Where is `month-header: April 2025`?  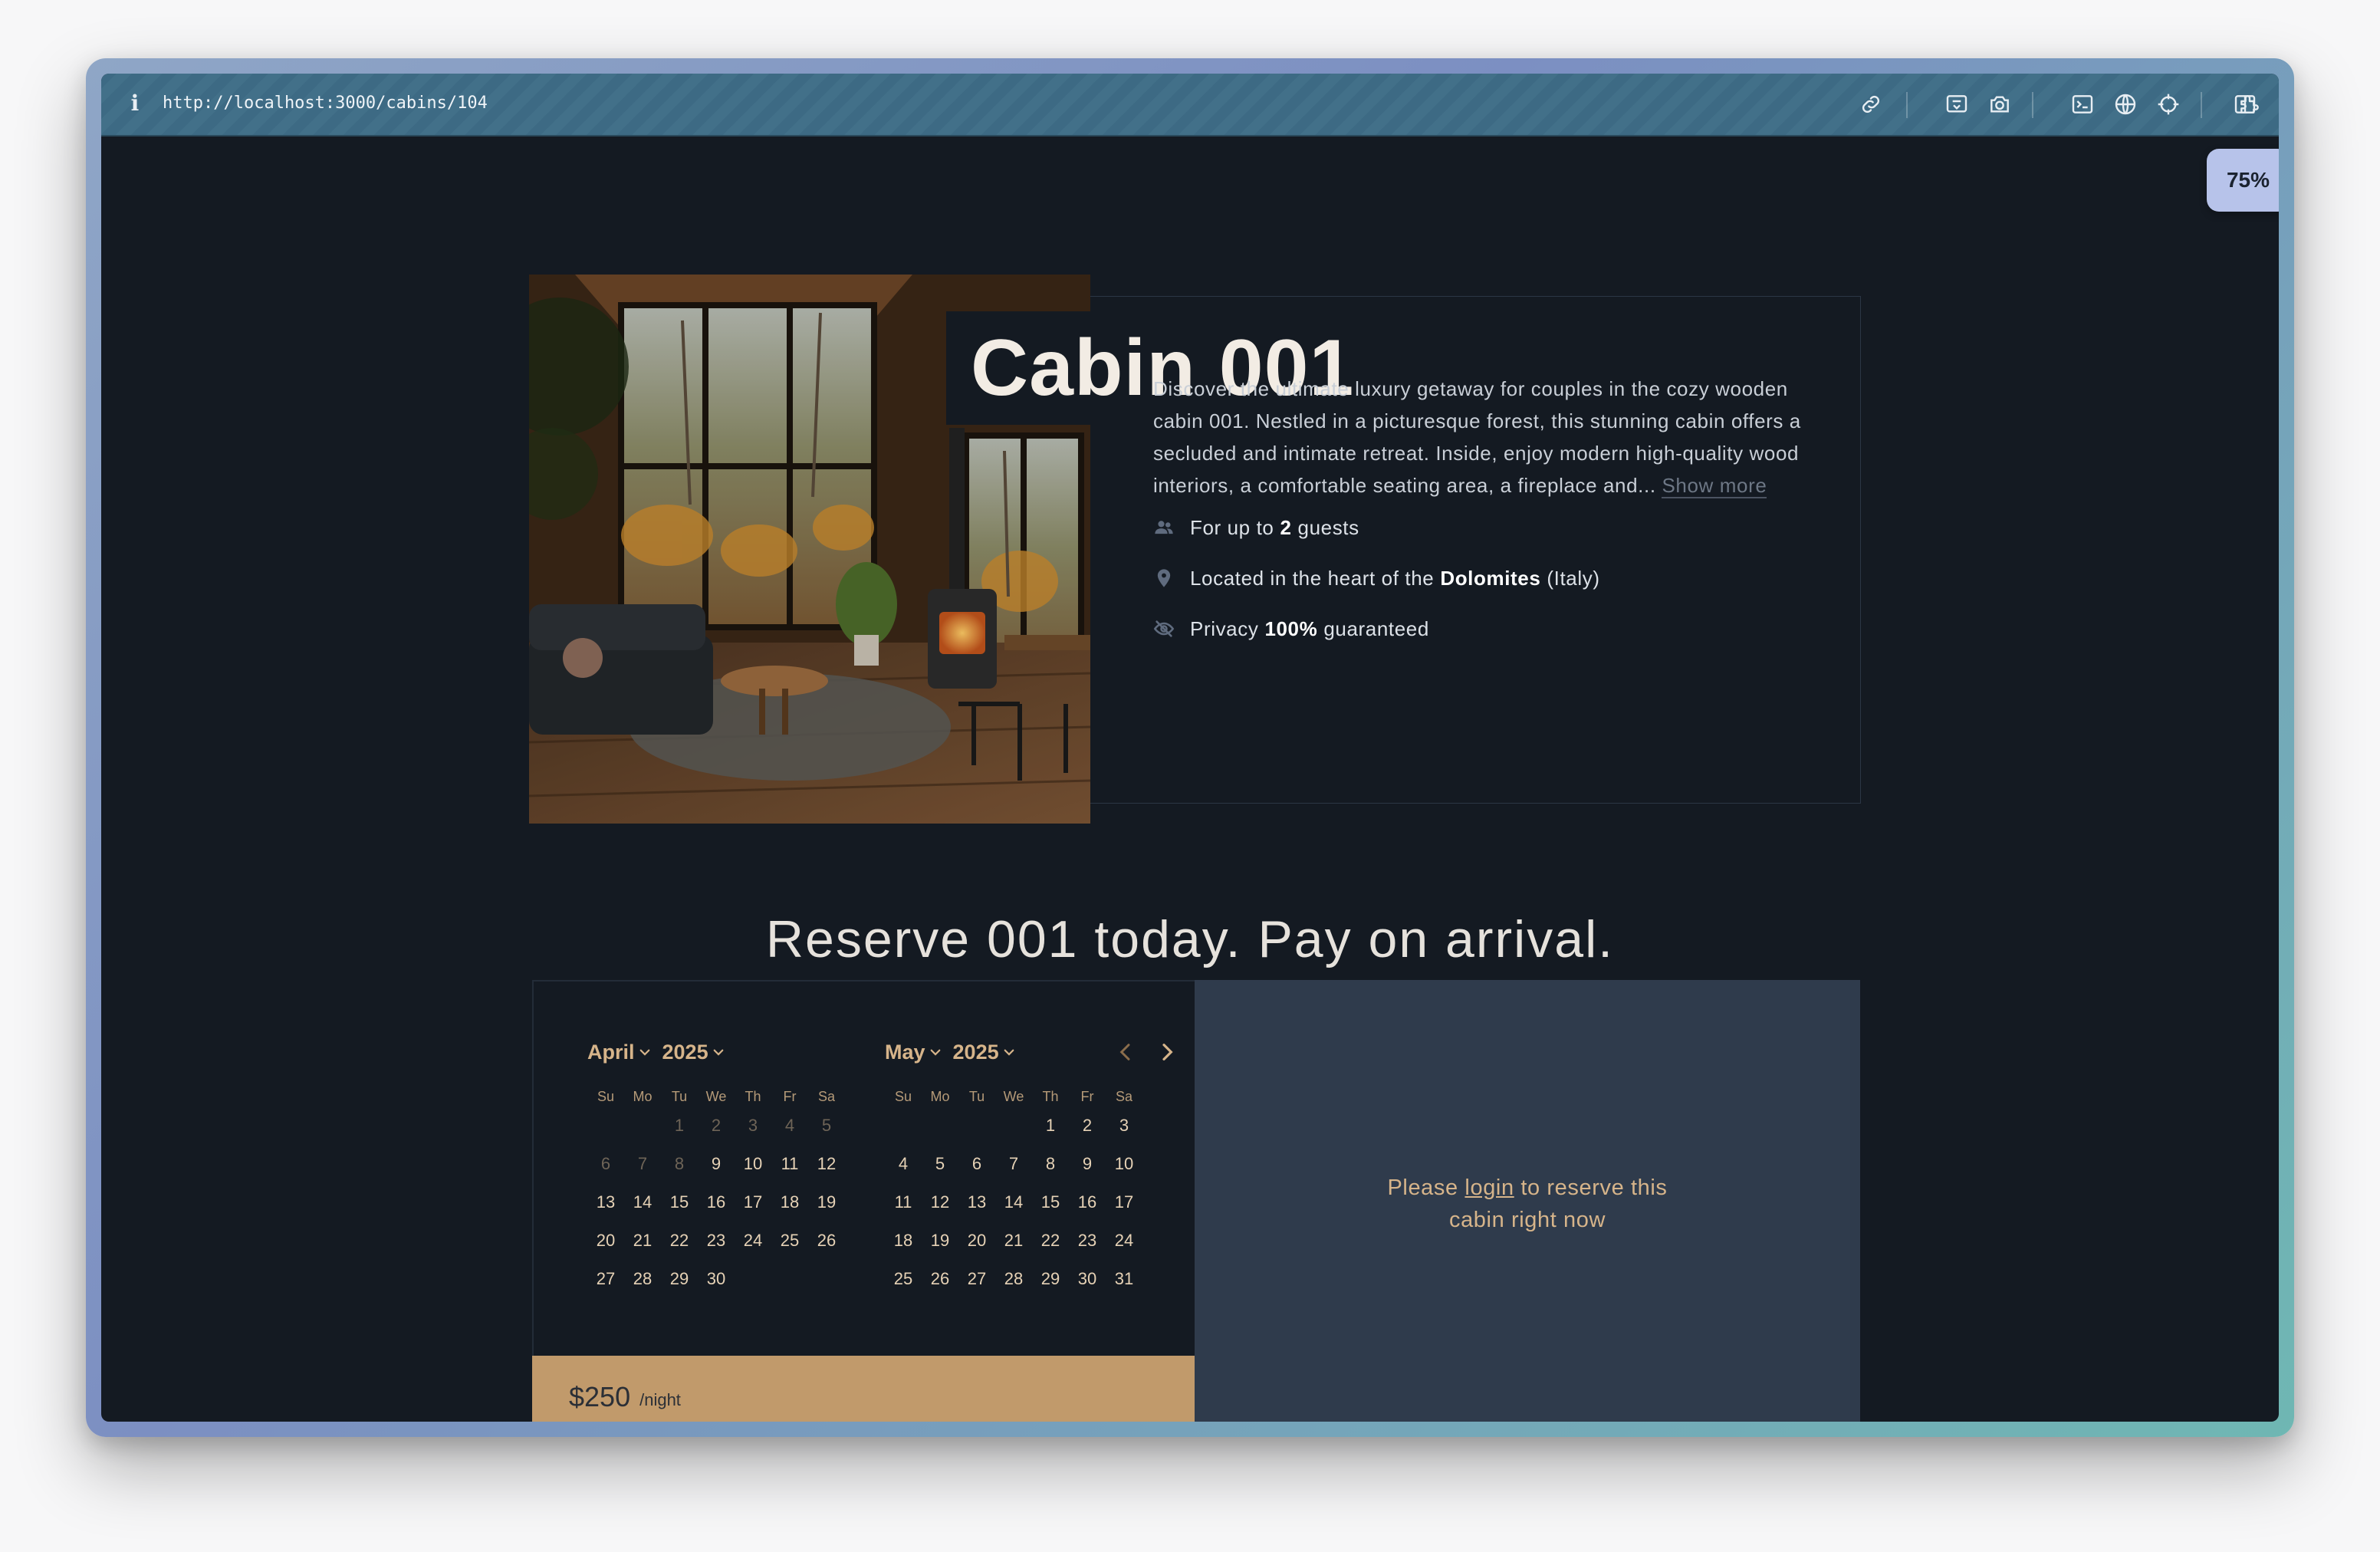
month-header: April 2025 is located at coordinates (725, 1052).